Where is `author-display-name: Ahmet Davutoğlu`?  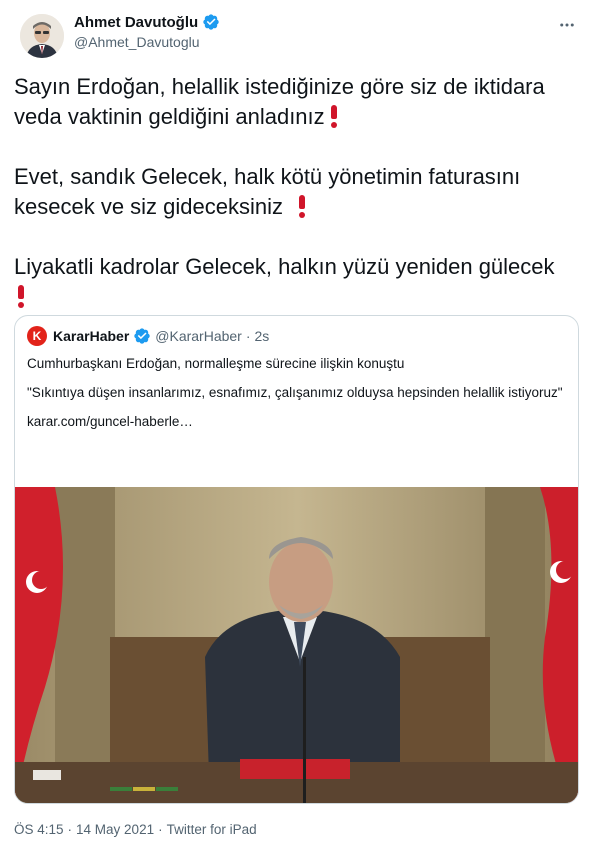
author-display-name: Ahmet Davutoğlu is located at coordinates (136, 22).